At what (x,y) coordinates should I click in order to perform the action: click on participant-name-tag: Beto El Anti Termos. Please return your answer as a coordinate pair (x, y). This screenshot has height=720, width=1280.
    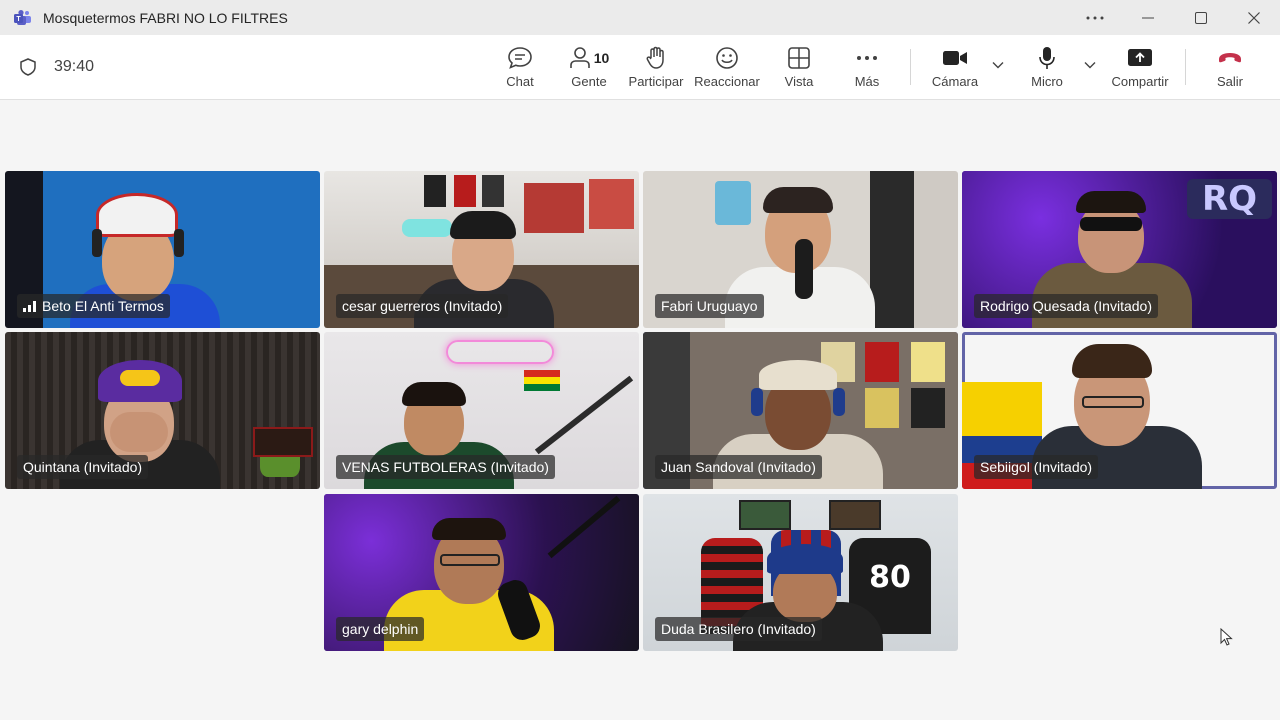
    Looking at the image, I should click on (93, 306).